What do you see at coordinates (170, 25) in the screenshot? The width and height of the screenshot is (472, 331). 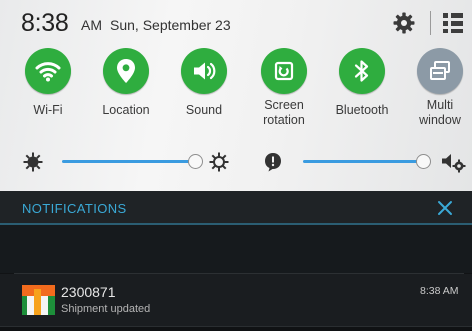 I see `clock-date: Sun, September 23` at bounding box center [170, 25].